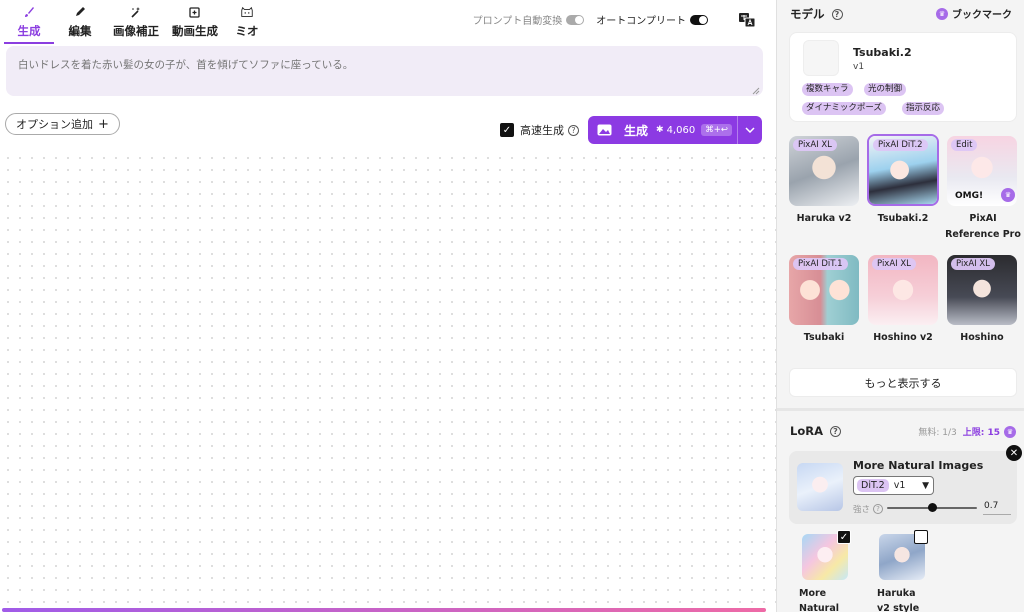 The image size is (1024, 612). What do you see at coordinates (136, 31) in the screenshot?
I see `tab-label: 画像補正` at bounding box center [136, 31].